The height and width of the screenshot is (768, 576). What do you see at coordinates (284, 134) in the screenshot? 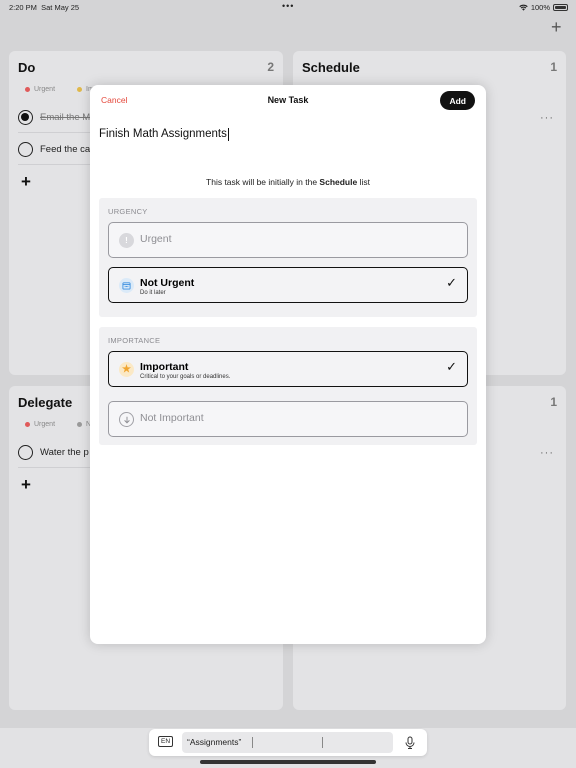
I see `task-name-input: Finish Math Assignments` at bounding box center [284, 134].